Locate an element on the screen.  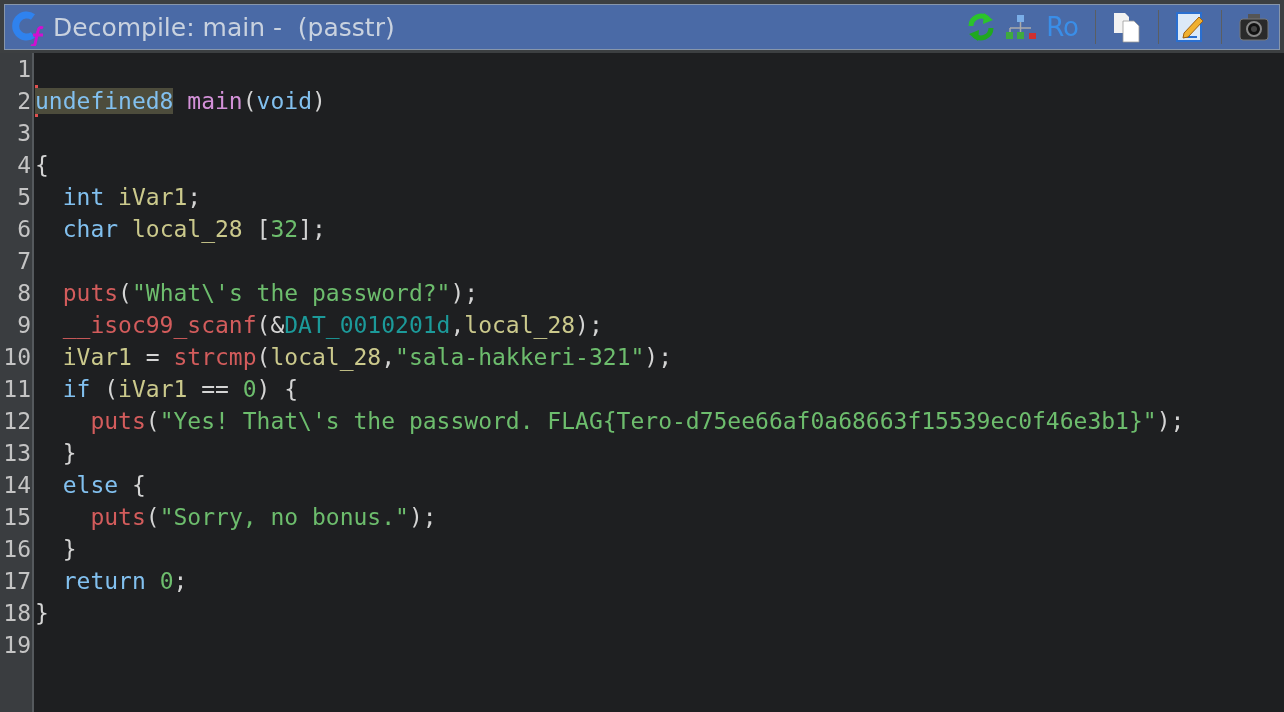
line-number: 6 is located at coordinates (24, 229).